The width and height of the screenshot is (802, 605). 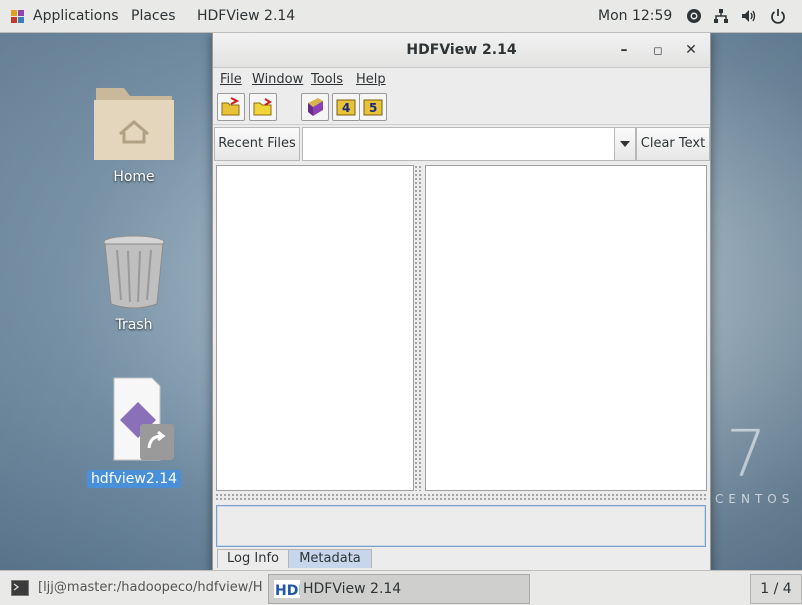 What do you see at coordinates (635, 16) in the screenshot?
I see `clock: Mon 12:59` at bounding box center [635, 16].